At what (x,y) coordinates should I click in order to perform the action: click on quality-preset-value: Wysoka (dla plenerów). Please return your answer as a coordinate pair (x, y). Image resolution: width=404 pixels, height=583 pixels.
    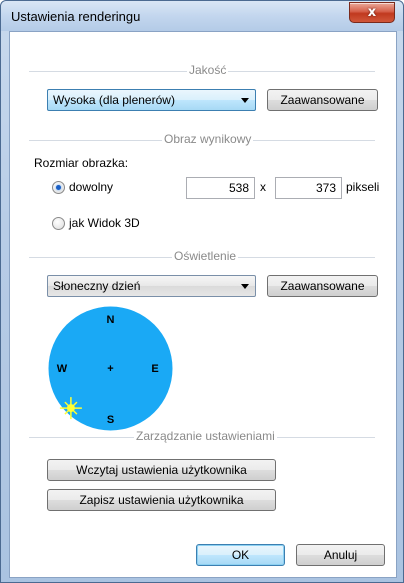
    Looking at the image, I should click on (114, 100).